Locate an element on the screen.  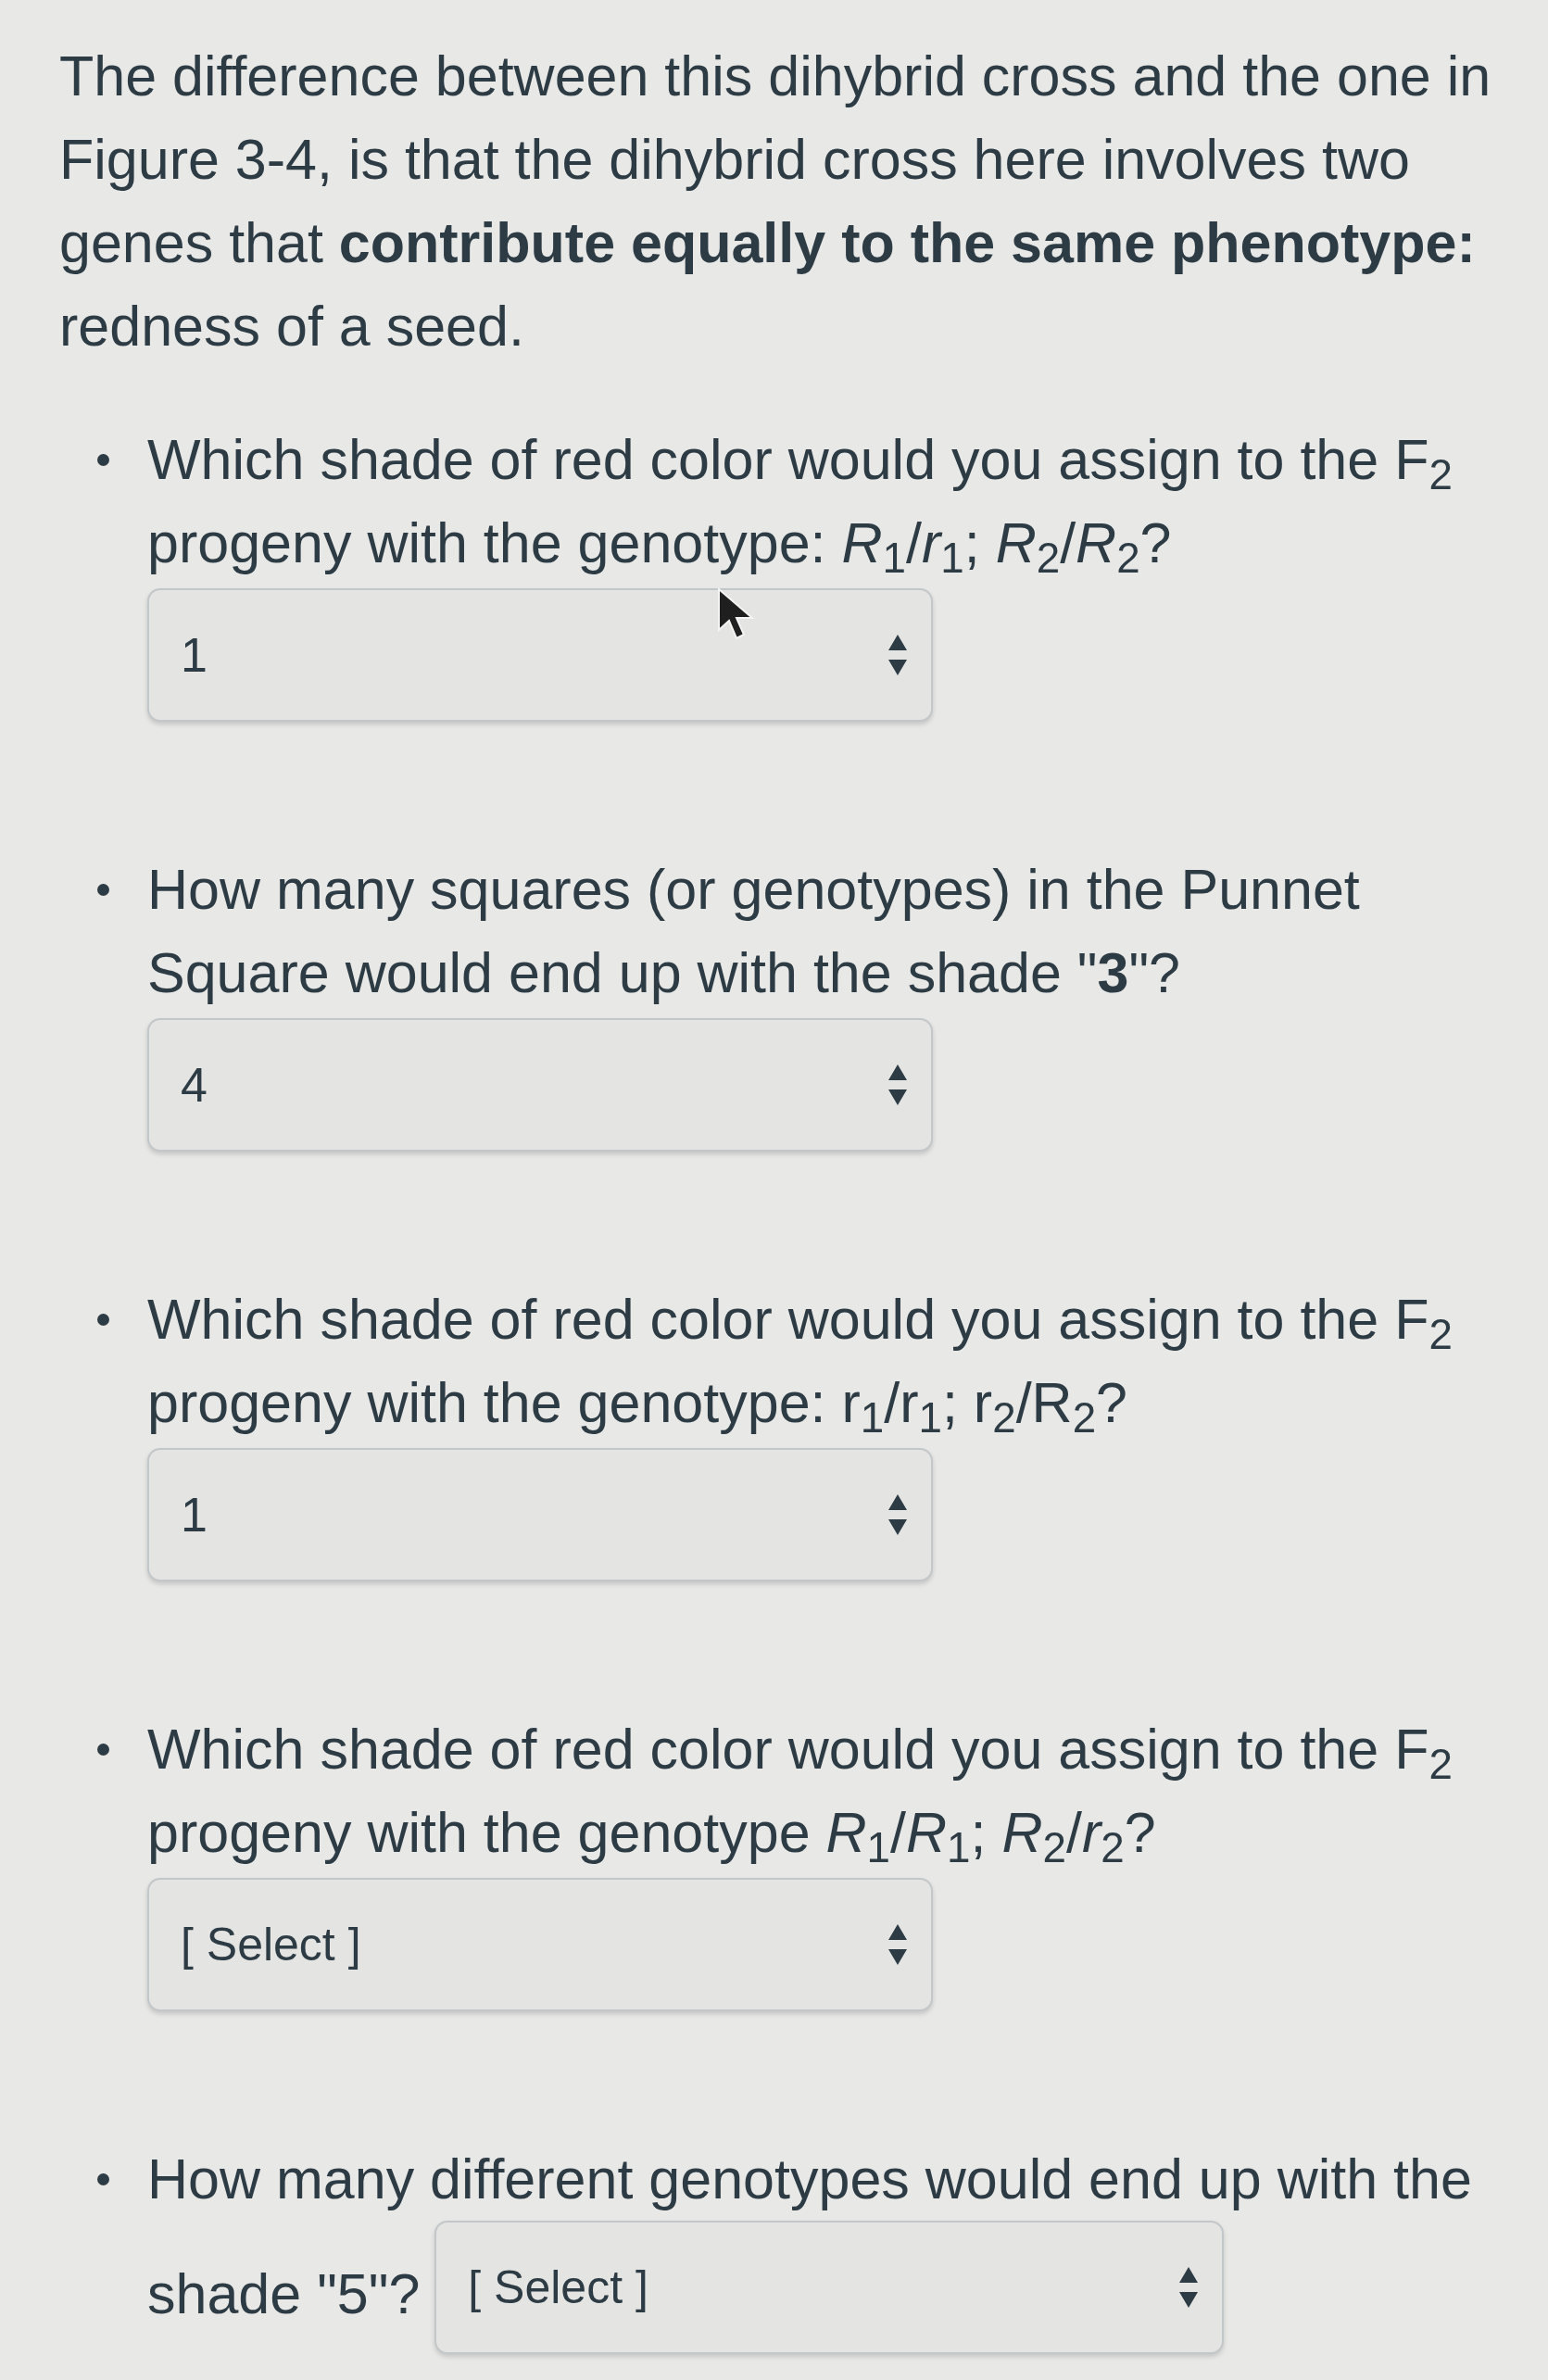
question-text: shade "5"? is located at coordinates (284, 2294).